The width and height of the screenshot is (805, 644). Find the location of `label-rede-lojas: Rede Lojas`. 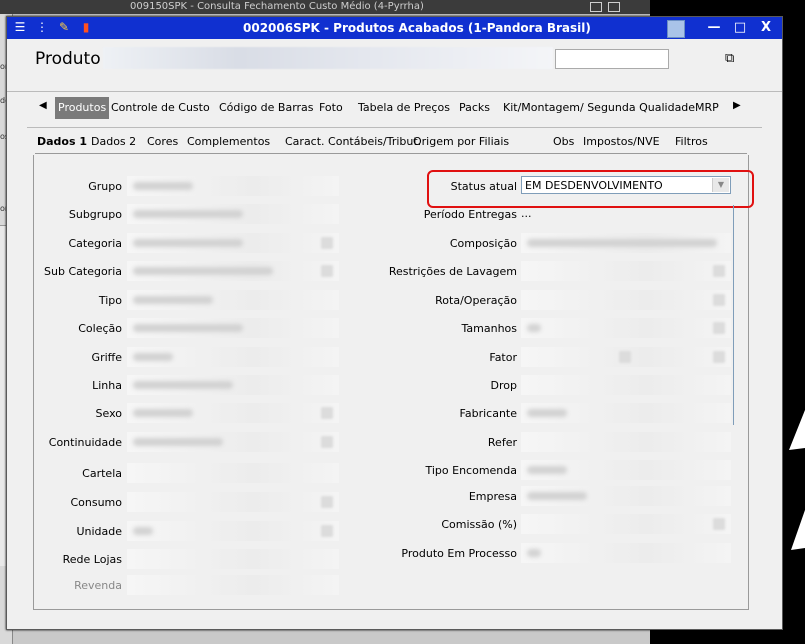

label-rede-lojas: Rede Lojas is located at coordinates (92, 559).